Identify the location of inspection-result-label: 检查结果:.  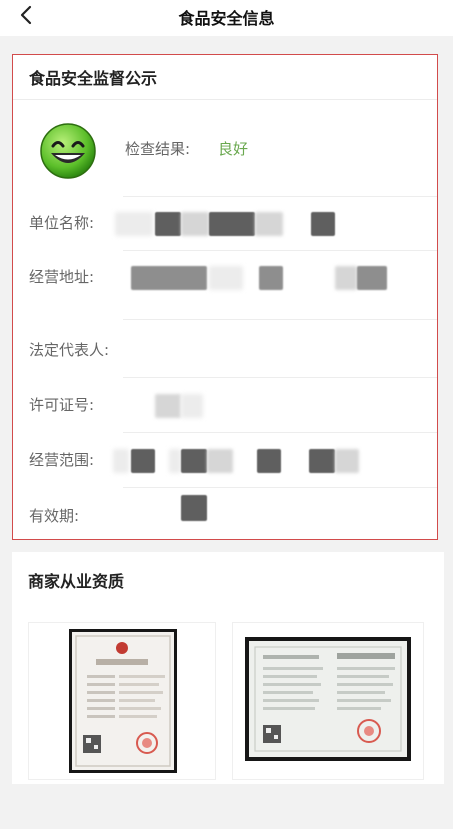
(158, 149).